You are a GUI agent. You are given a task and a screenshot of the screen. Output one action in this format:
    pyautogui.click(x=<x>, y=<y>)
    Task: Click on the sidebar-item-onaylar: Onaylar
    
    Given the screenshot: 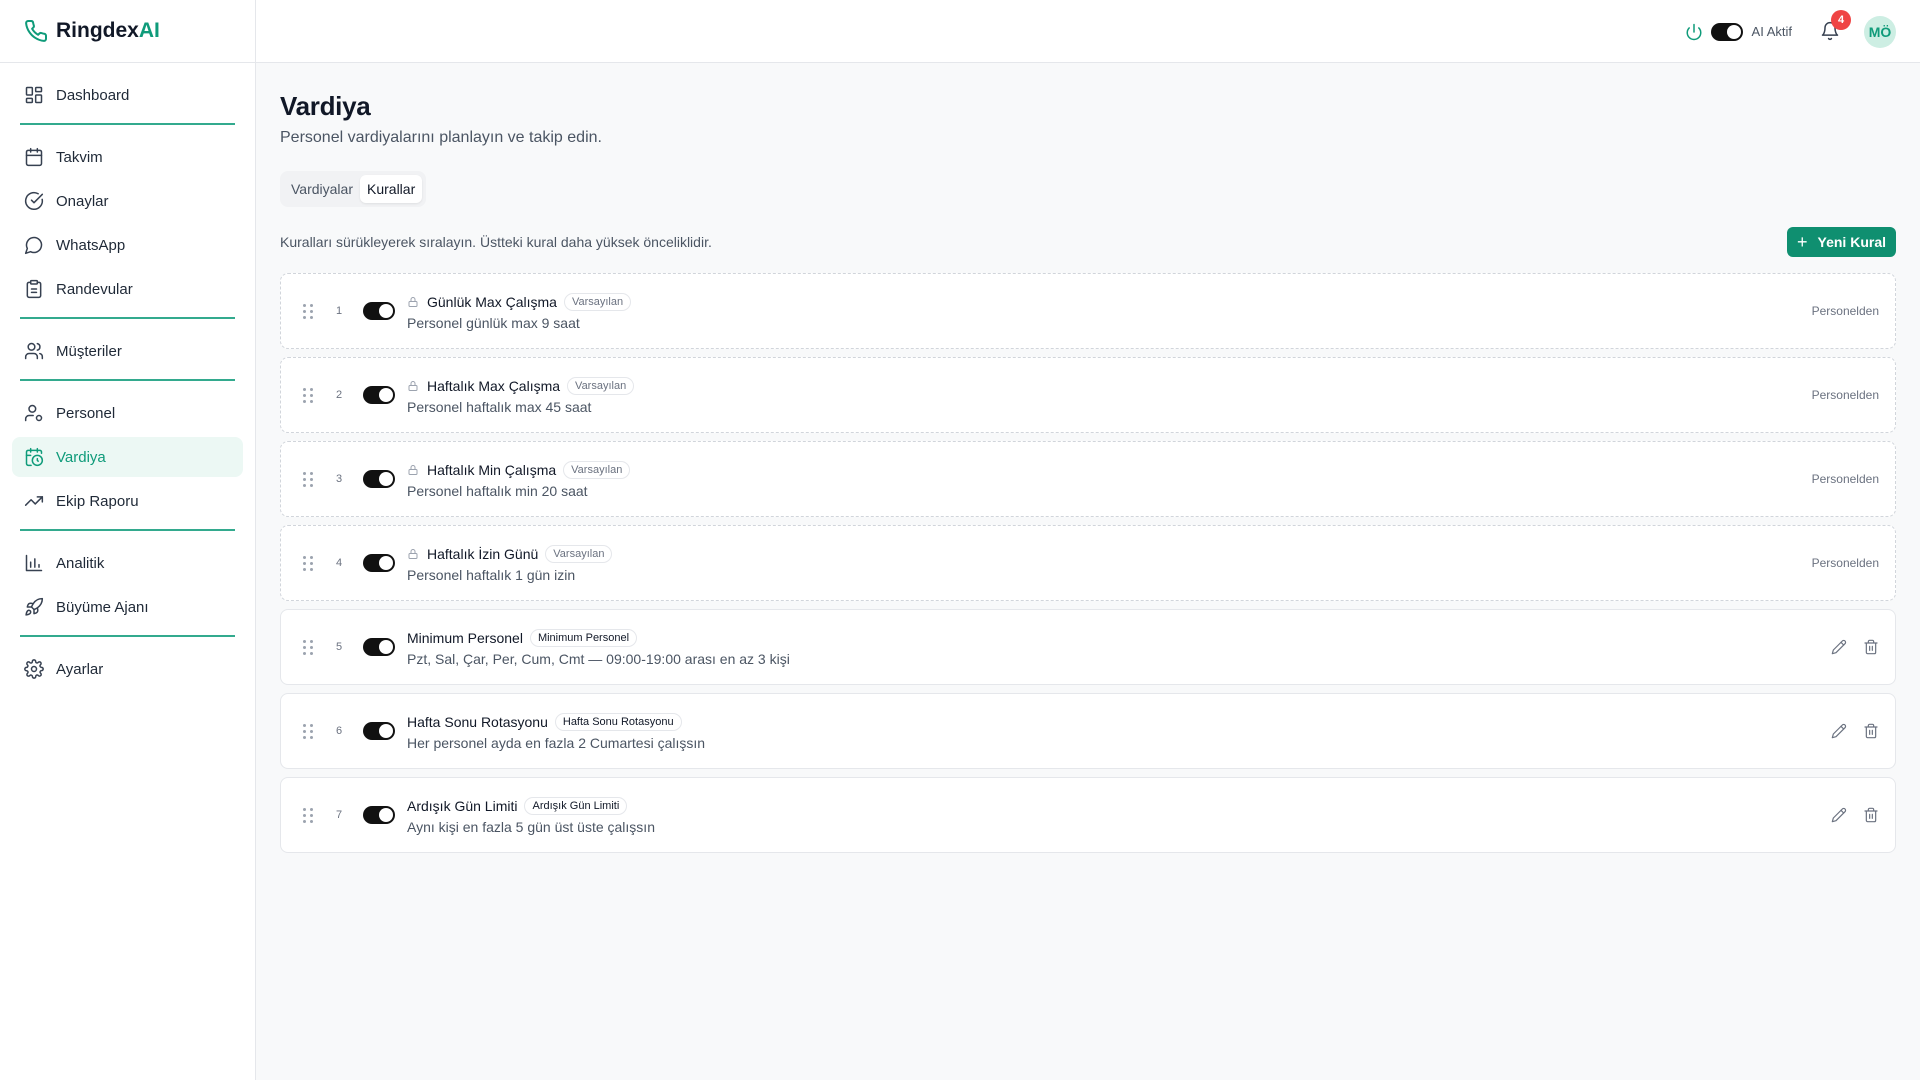 What is the action you would take?
    pyautogui.click(x=127, y=201)
    